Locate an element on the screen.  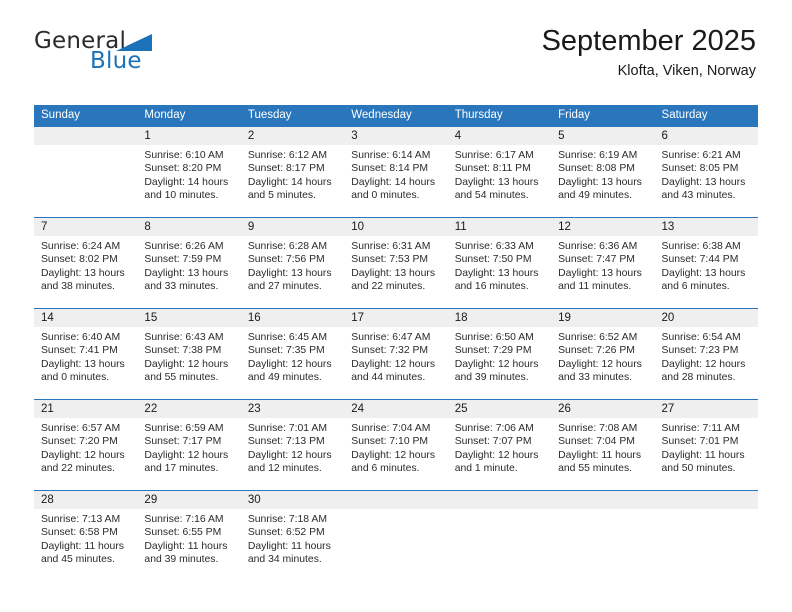
daylight-text: Daylight: 13 hours and 0 minutes. is located at coordinates (83, 370).